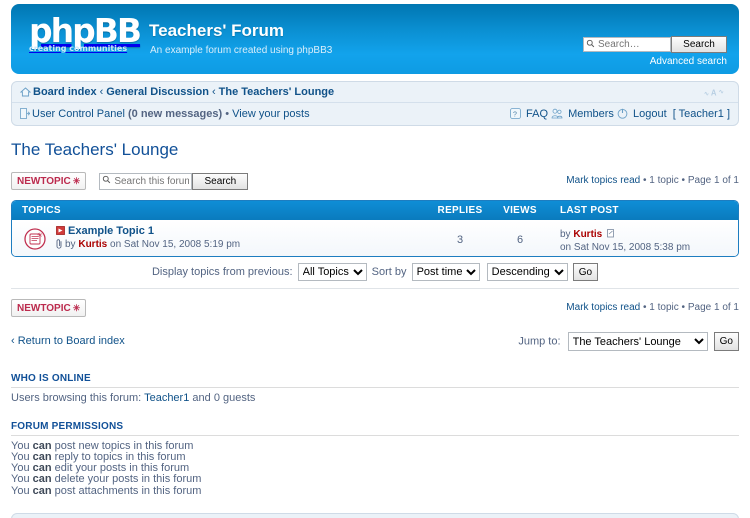 This screenshot has width=750, height=518. Describe the element at coordinates (557, 113) in the screenshot. I see `members-icon` at that location.